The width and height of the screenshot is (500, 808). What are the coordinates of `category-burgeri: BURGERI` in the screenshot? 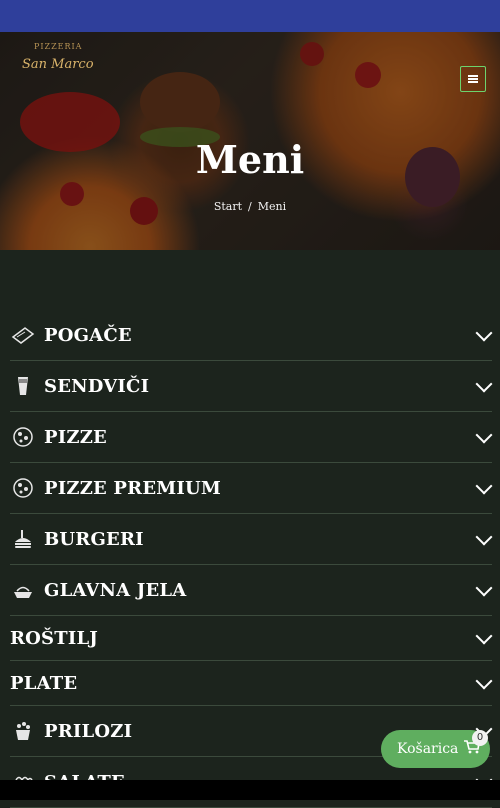 It's located at (251, 539).